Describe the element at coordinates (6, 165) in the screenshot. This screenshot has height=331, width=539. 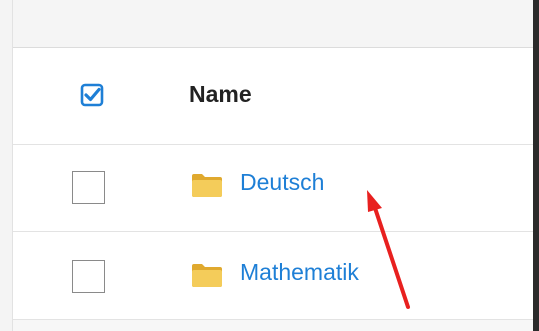
I see `left-gutter` at that location.